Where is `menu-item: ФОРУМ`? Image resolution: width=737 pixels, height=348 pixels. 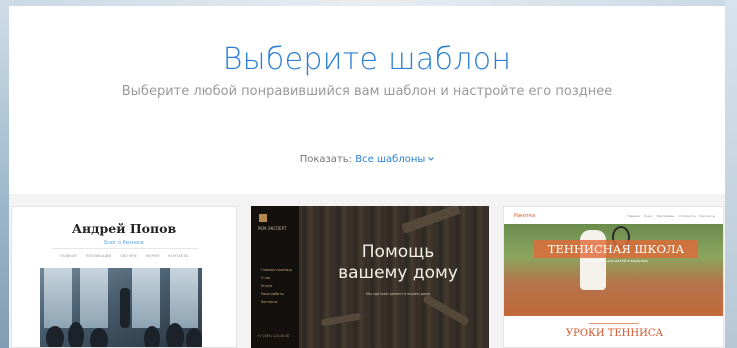
menu-item: ФОРУМ is located at coordinates (153, 256).